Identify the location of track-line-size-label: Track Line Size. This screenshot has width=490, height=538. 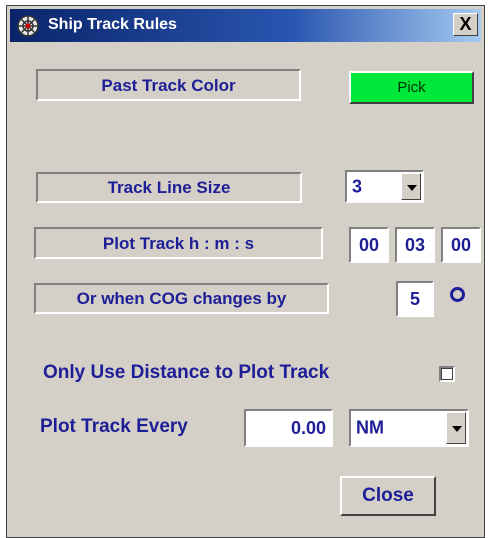
(169, 187).